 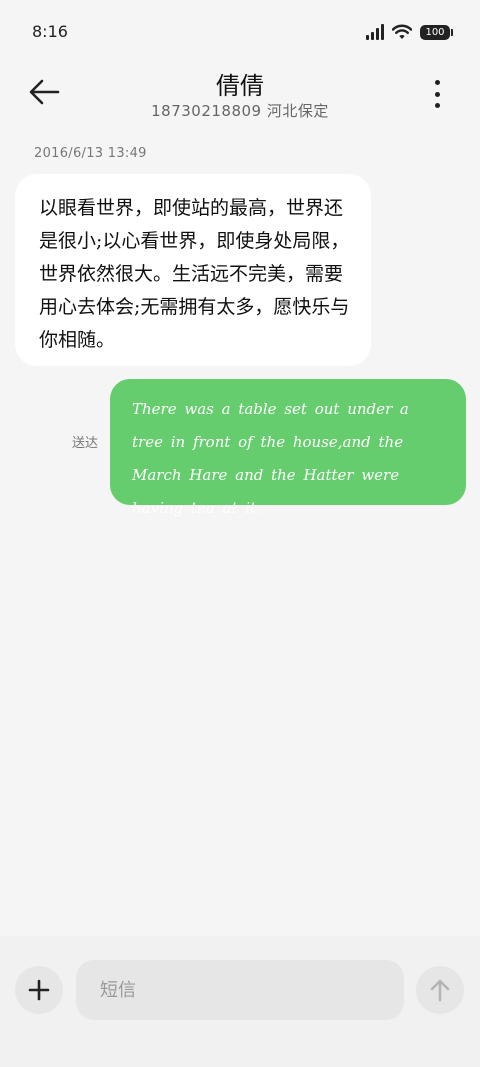 I want to click on battery-icon: 100, so click(x=436, y=32).